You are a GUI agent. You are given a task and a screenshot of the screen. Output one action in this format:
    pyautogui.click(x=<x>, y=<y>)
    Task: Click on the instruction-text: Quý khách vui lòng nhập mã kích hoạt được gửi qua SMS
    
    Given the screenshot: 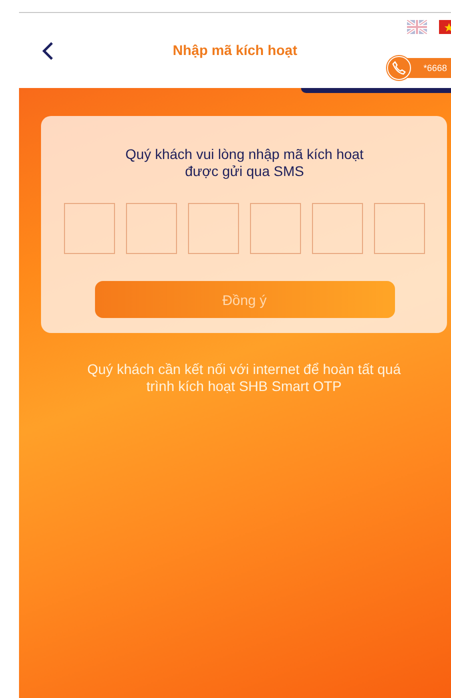 What is the action you would take?
    pyautogui.click(x=244, y=163)
    